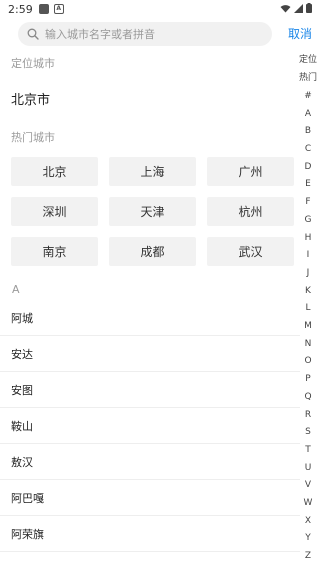 This screenshot has height=568, width=320. I want to click on index-item: O, so click(308, 361).